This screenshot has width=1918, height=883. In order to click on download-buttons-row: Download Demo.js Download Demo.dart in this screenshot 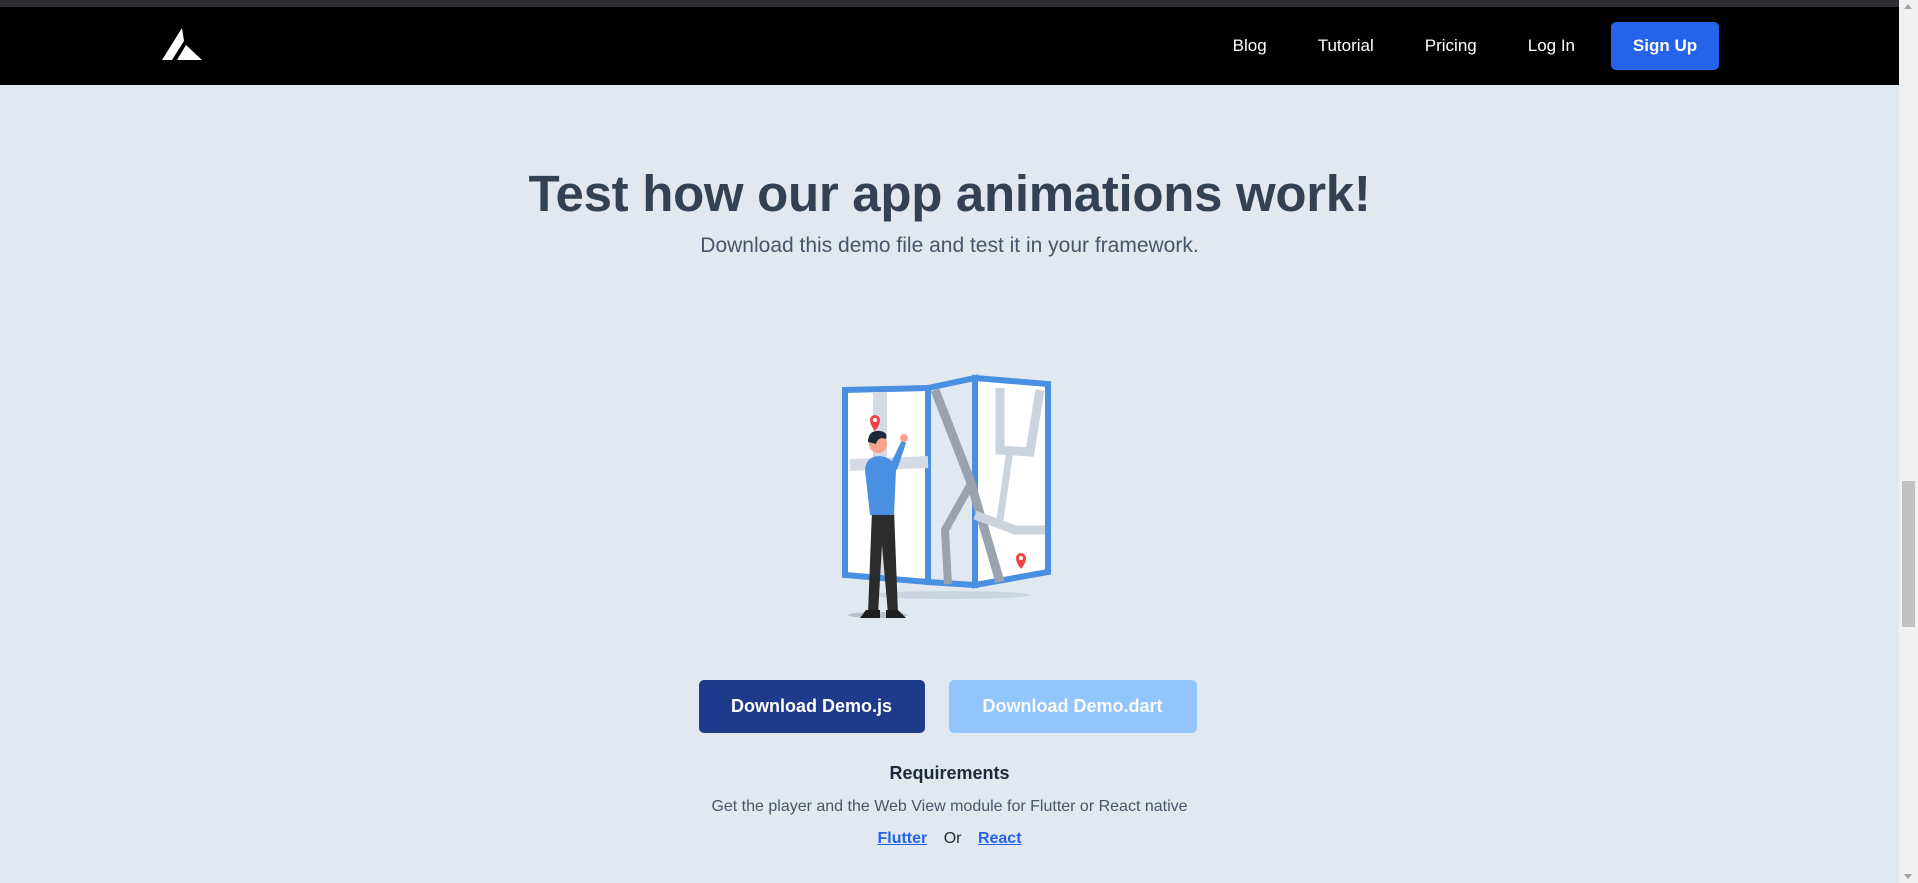, I will do `click(949, 706)`.